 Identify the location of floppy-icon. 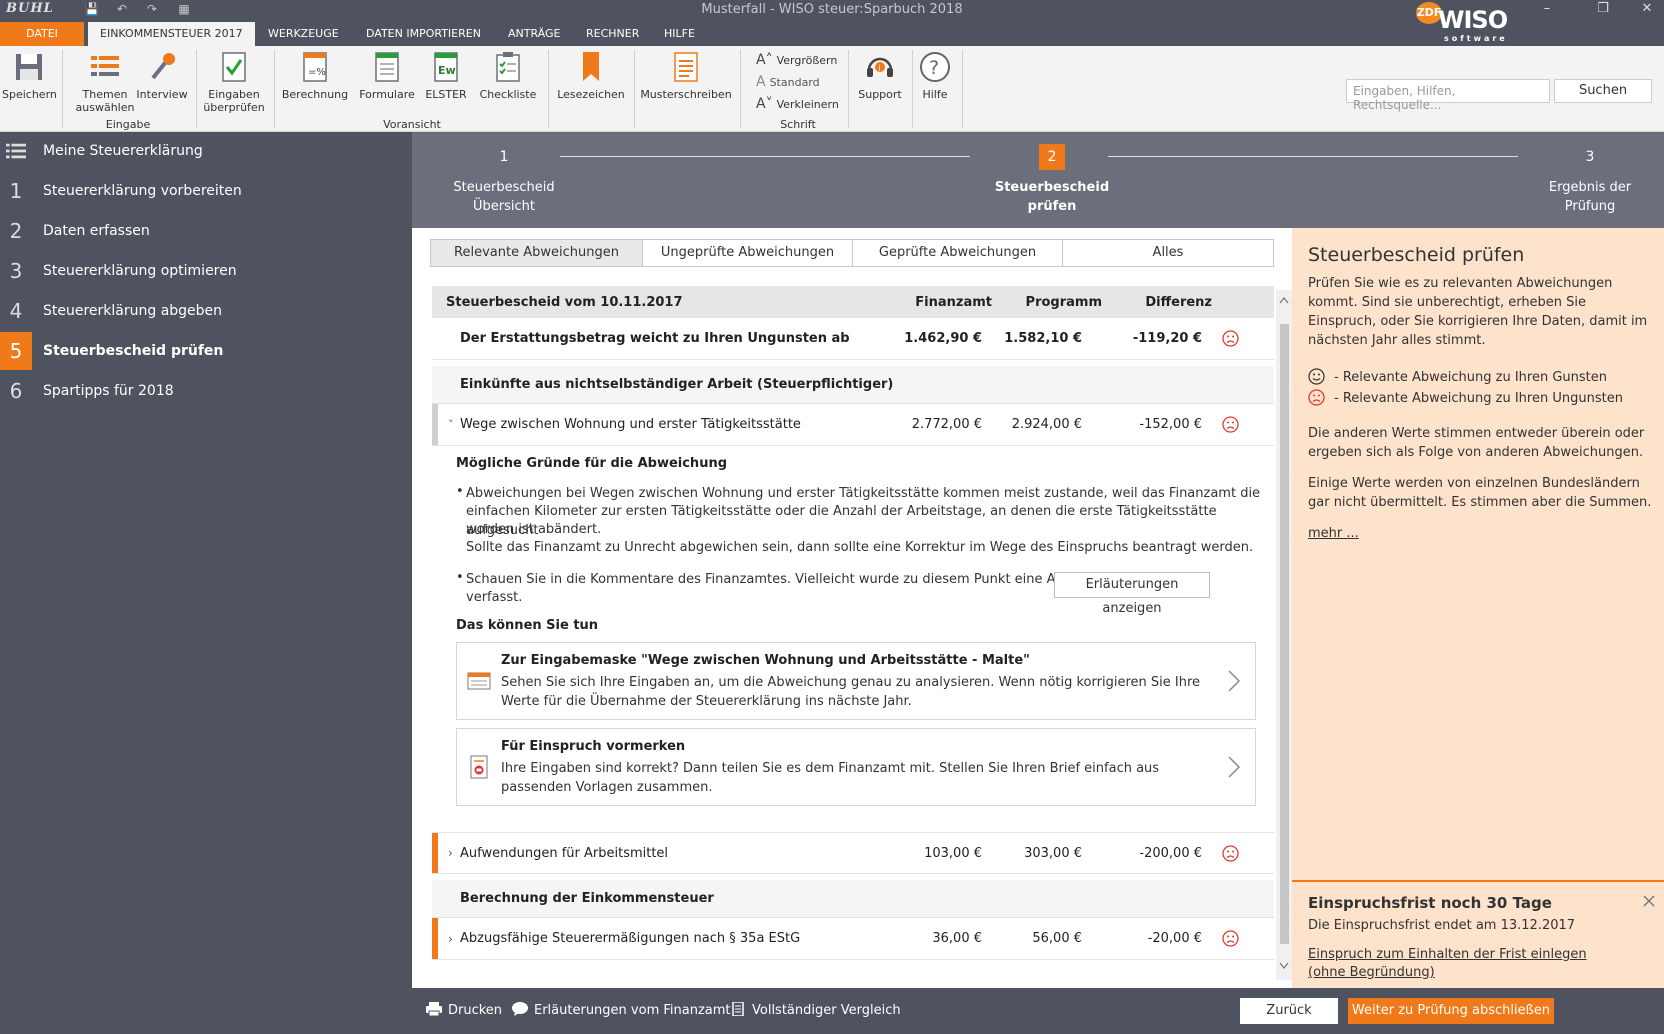
(29, 67).